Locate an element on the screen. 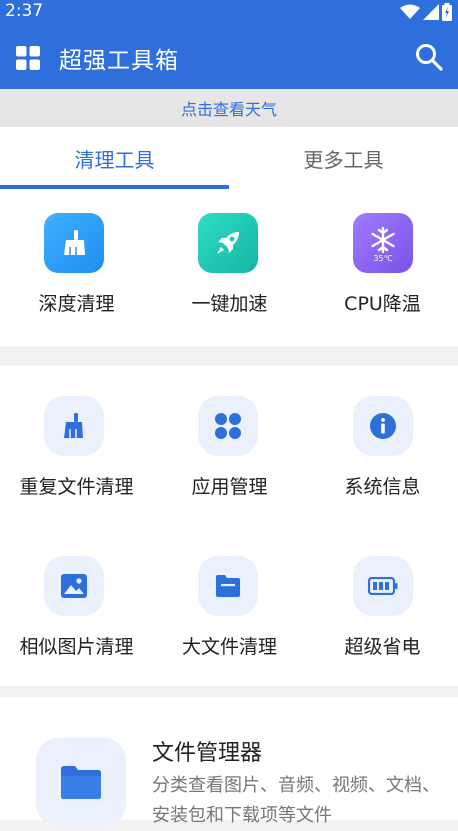 This screenshot has height=831, width=458. tool-app-manager: 应用管理 is located at coordinates (229, 441).